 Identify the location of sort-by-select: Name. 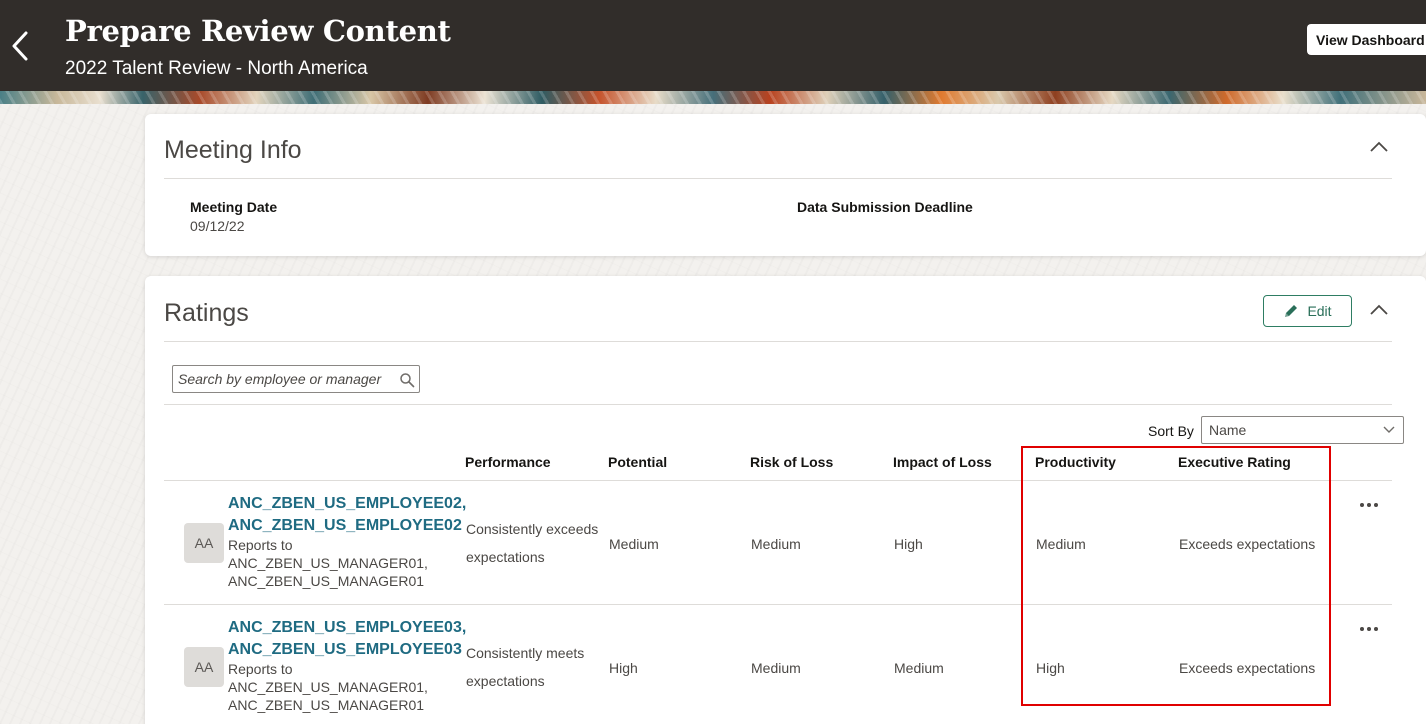
(1302, 430).